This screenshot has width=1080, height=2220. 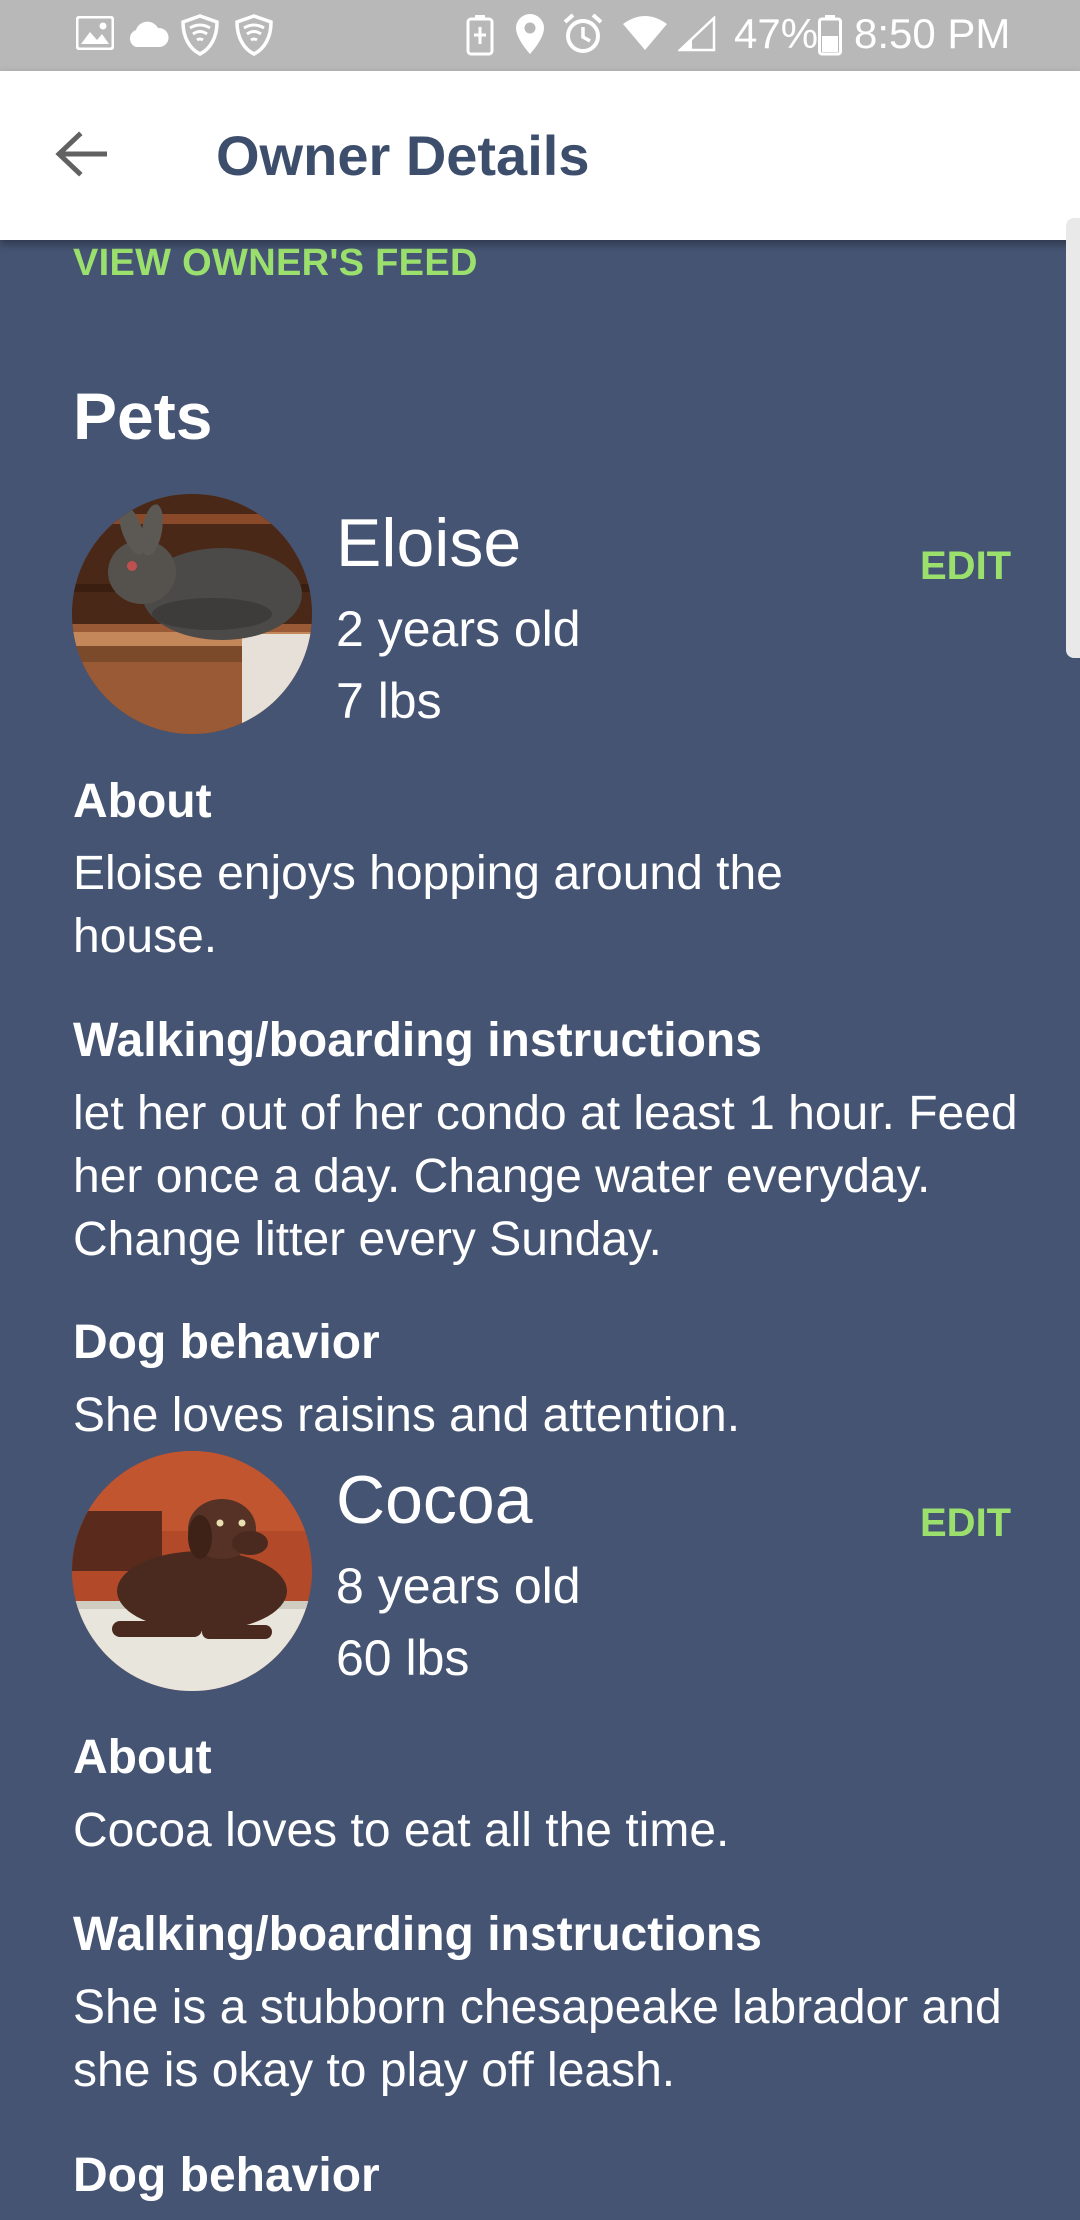 I want to click on battery-percent: 47%, so click(x=776, y=33).